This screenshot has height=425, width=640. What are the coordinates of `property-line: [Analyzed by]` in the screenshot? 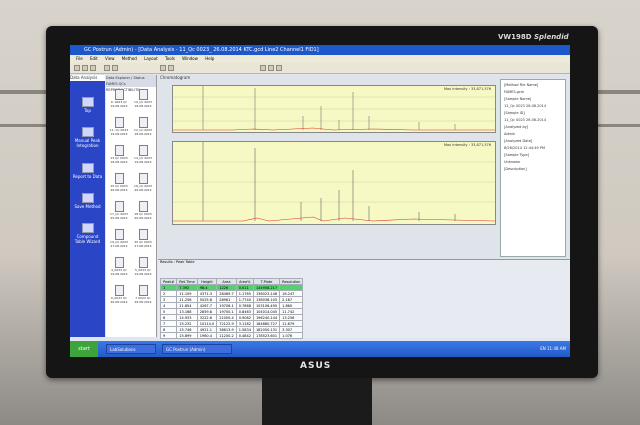 It's located at (516, 127).